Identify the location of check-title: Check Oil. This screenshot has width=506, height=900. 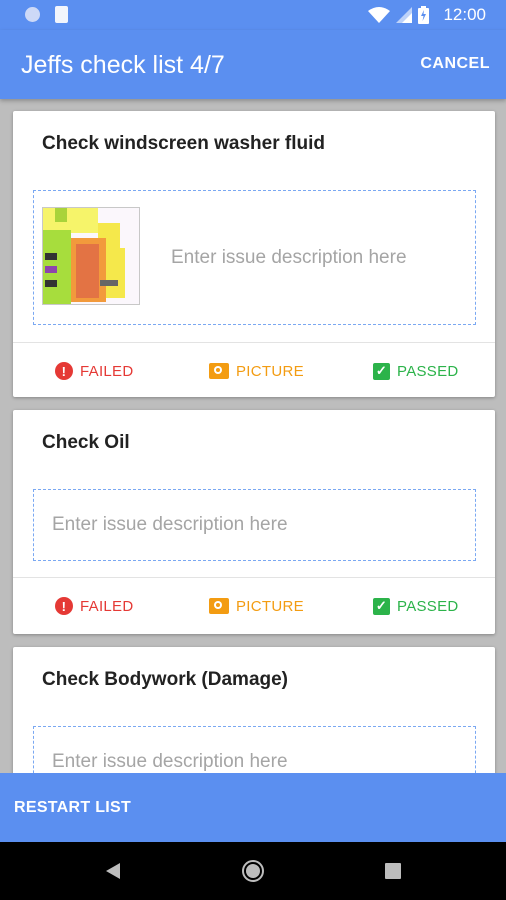
(86, 442).